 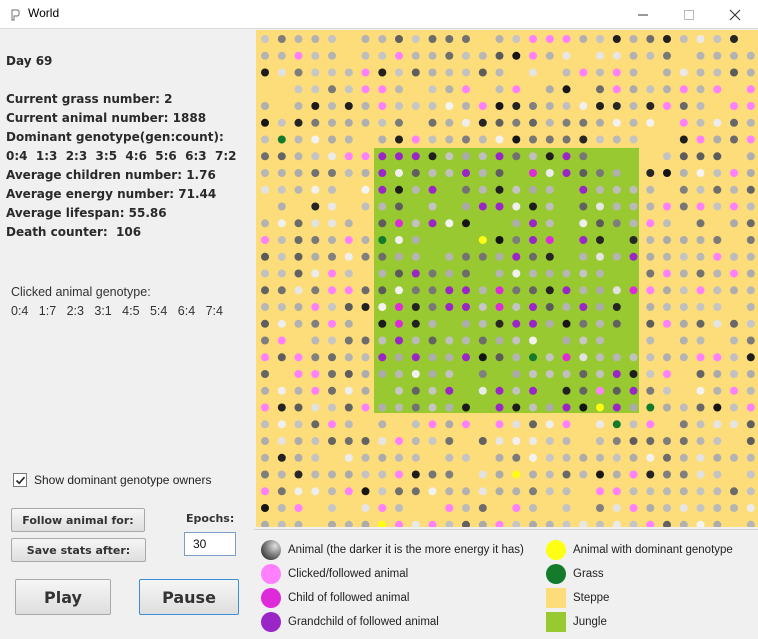 What do you see at coordinates (643, 14) in the screenshot?
I see `minimize-button` at bounding box center [643, 14].